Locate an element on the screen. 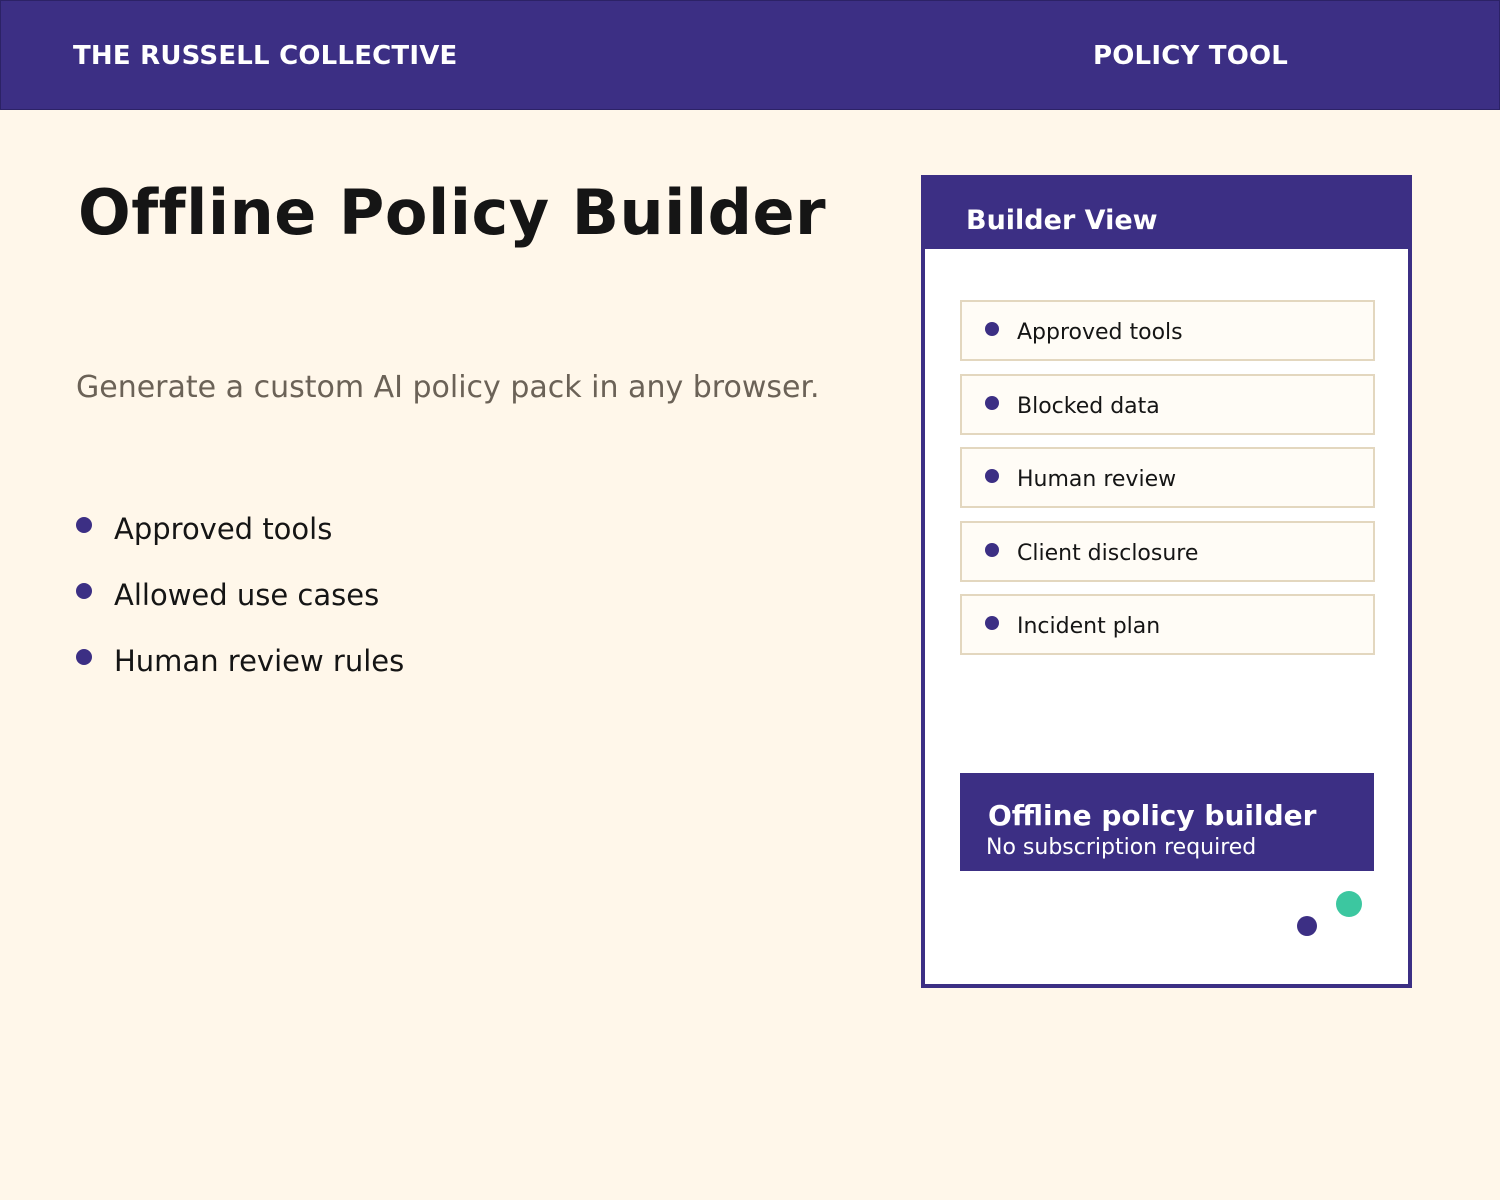  builder-item-approved-tools: Approved tools is located at coordinates (1167, 330).